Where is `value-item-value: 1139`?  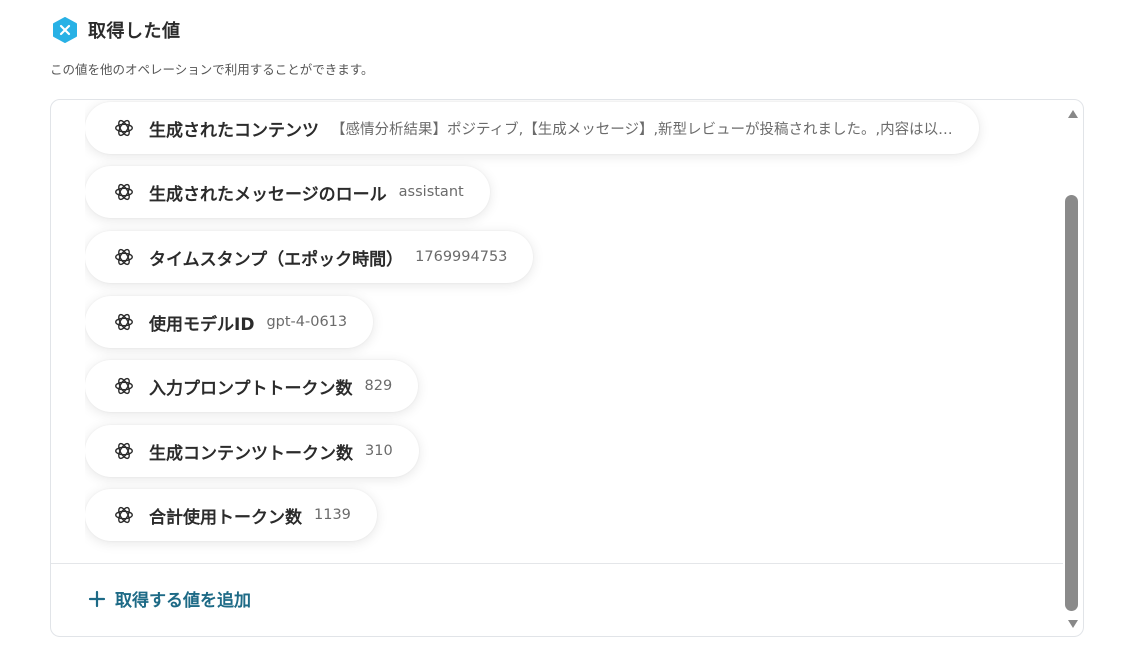
value-item-value: 1139 is located at coordinates (332, 515).